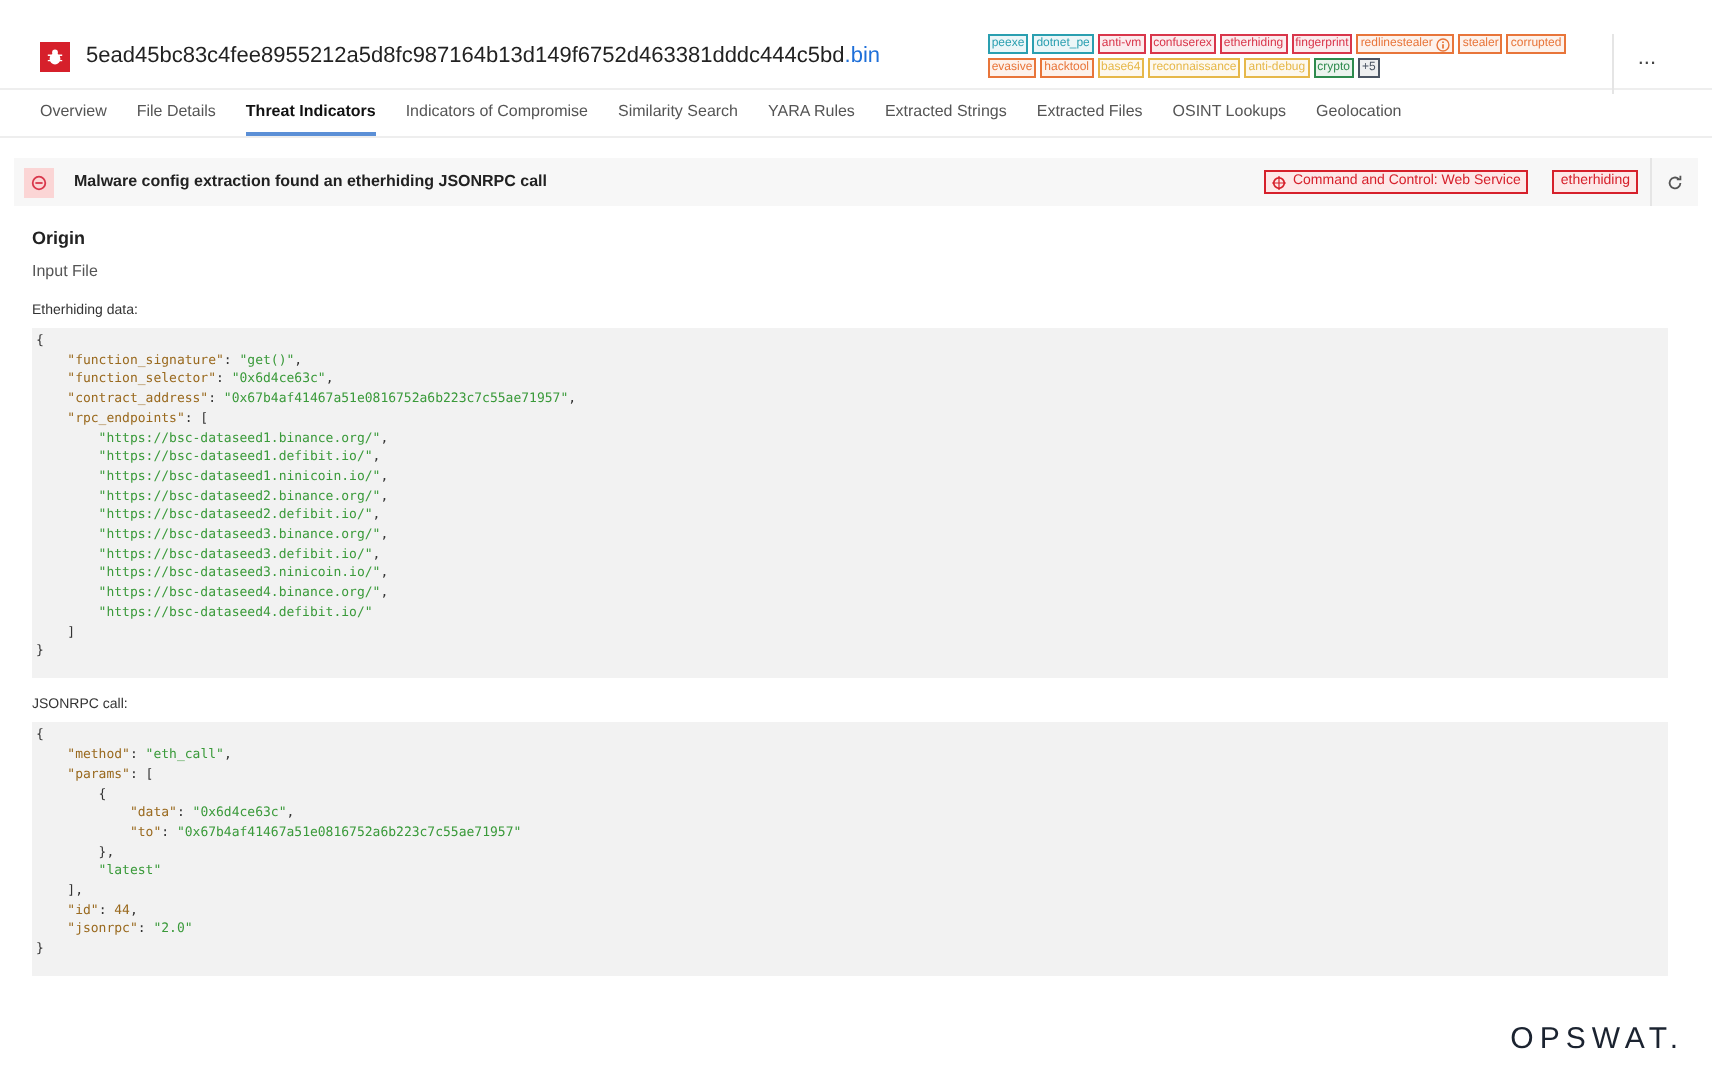 The image size is (1712, 1086). I want to click on indicator-title: Malware config extraction found an etherhiding JSONRPC call, so click(310, 182).